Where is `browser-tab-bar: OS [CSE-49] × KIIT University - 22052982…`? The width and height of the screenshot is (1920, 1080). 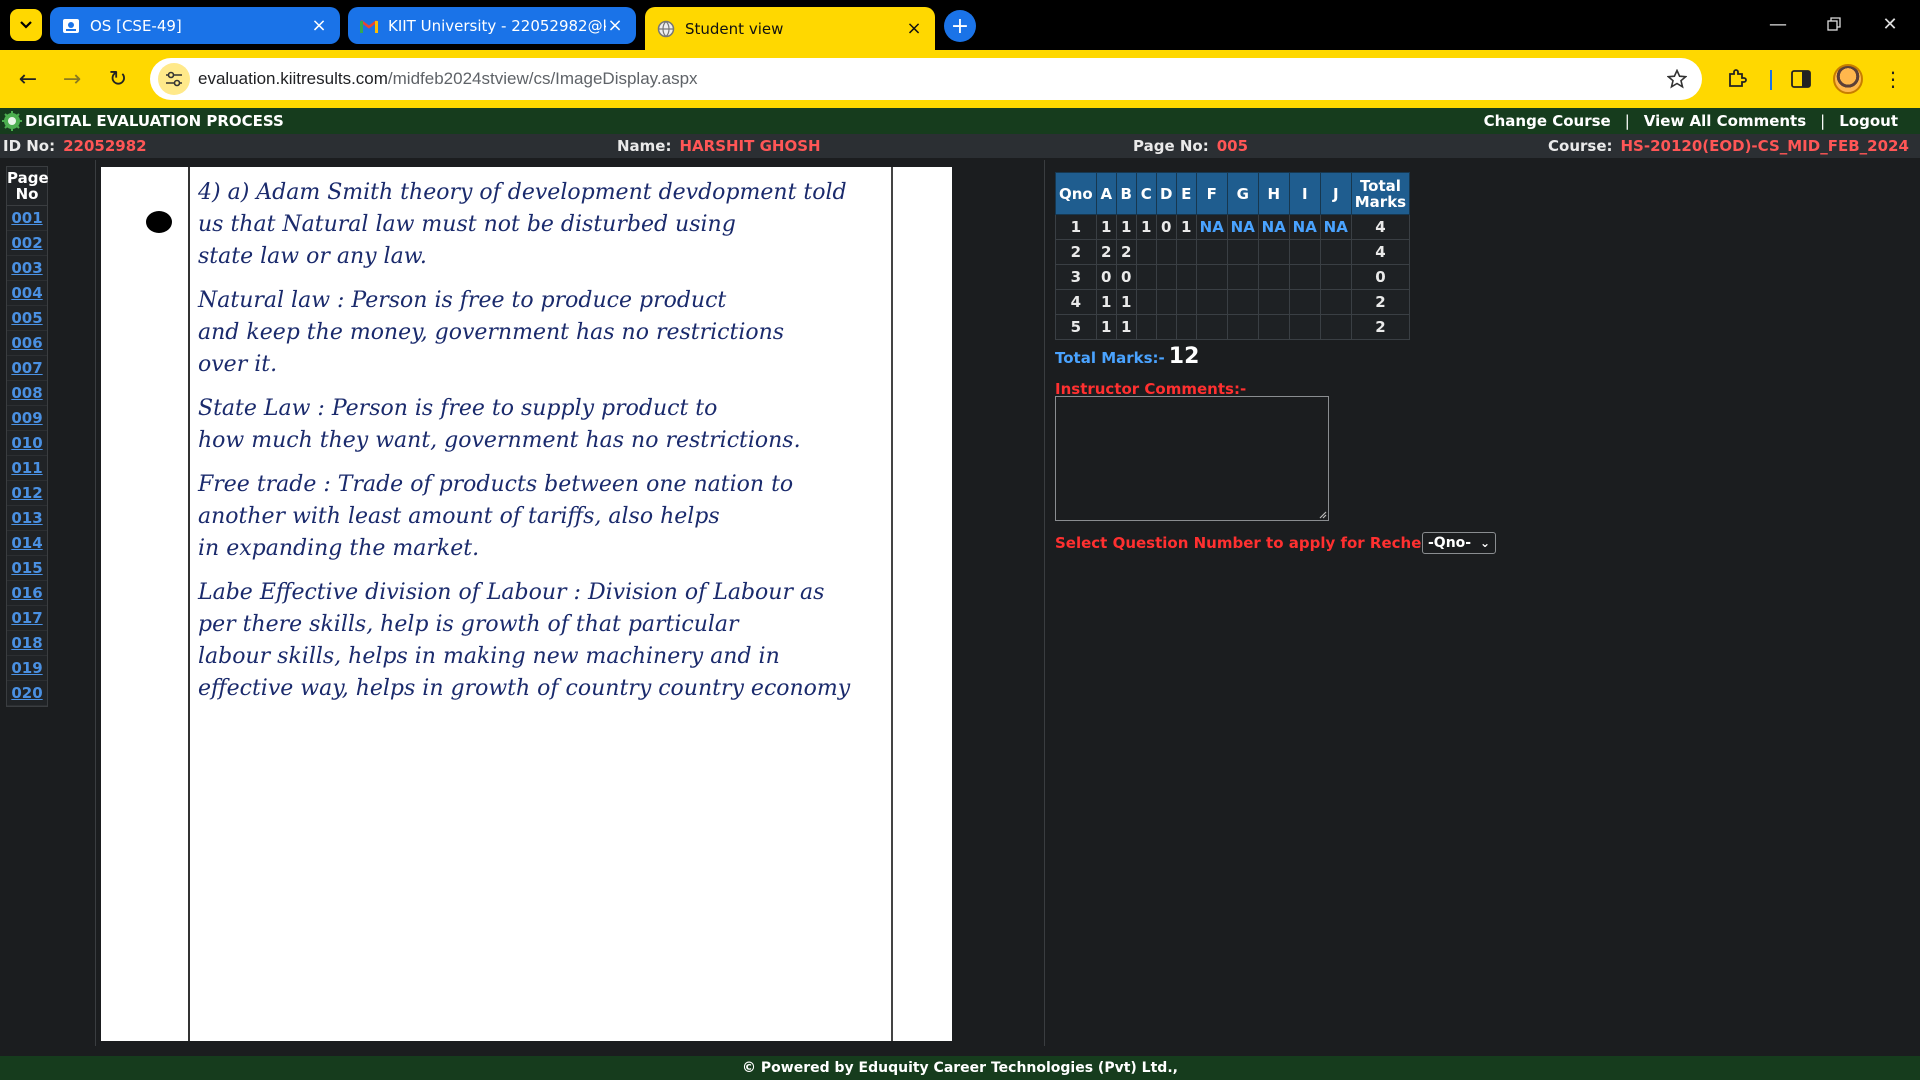 browser-tab-bar: OS [CSE-49] × KIIT University - 22052982… is located at coordinates (960, 25).